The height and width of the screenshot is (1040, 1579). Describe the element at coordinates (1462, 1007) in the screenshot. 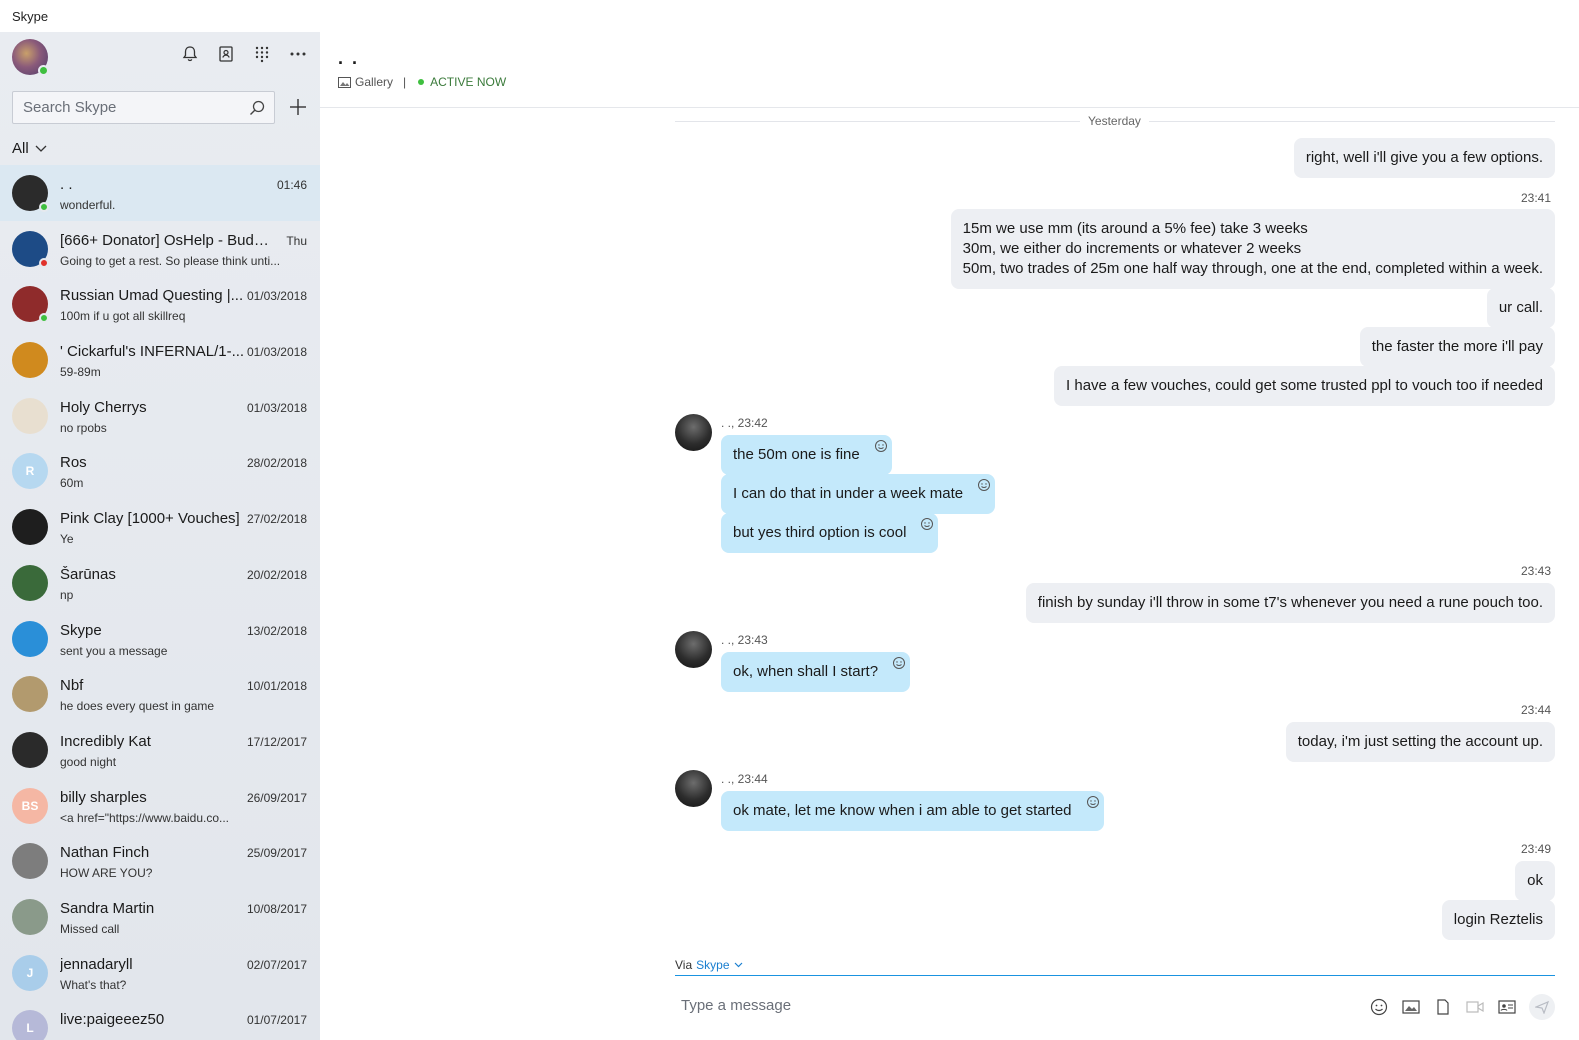

I see `compose-actions` at that location.